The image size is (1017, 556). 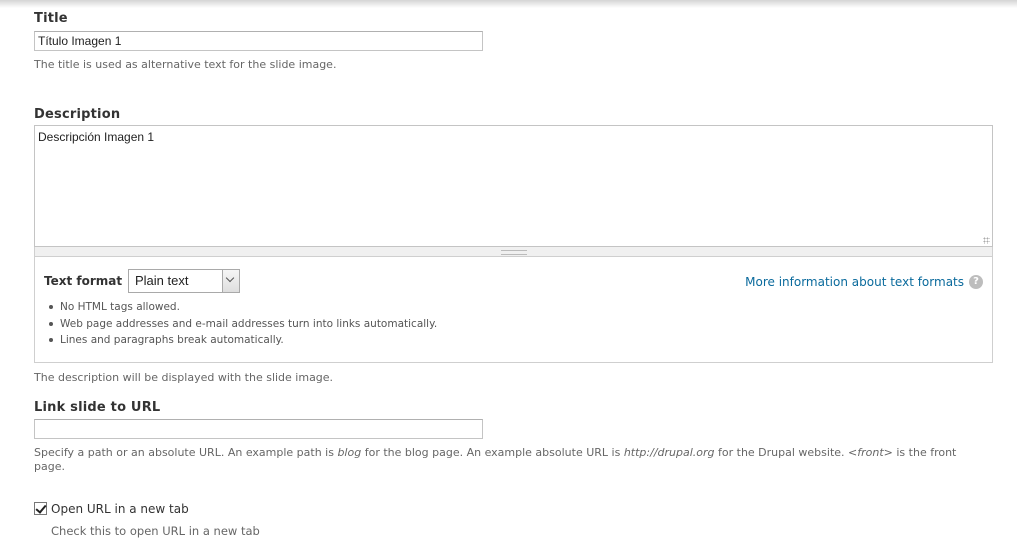 What do you see at coordinates (77, 114) in the screenshot?
I see `description-label: Description` at bounding box center [77, 114].